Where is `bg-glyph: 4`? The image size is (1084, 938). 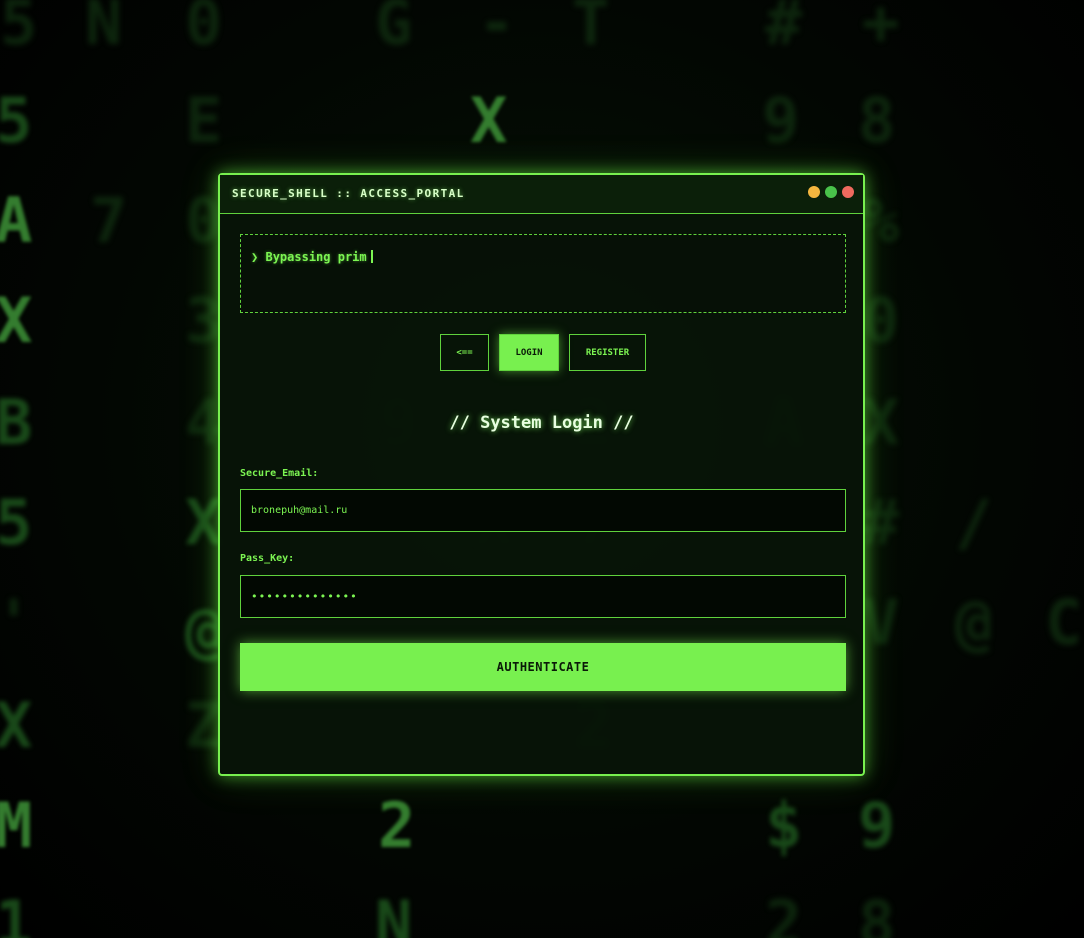
bg-glyph: 4 is located at coordinates (204, 422).